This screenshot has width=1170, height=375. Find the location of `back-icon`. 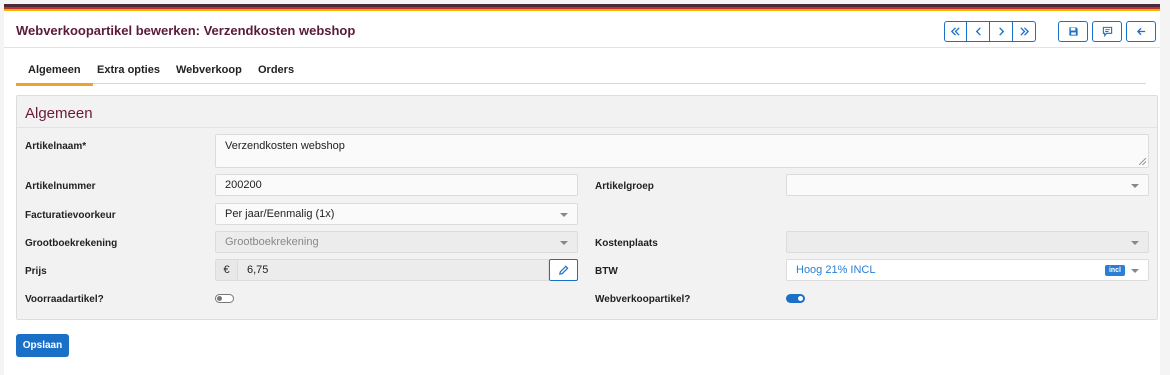

back-icon is located at coordinates (1140, 31).